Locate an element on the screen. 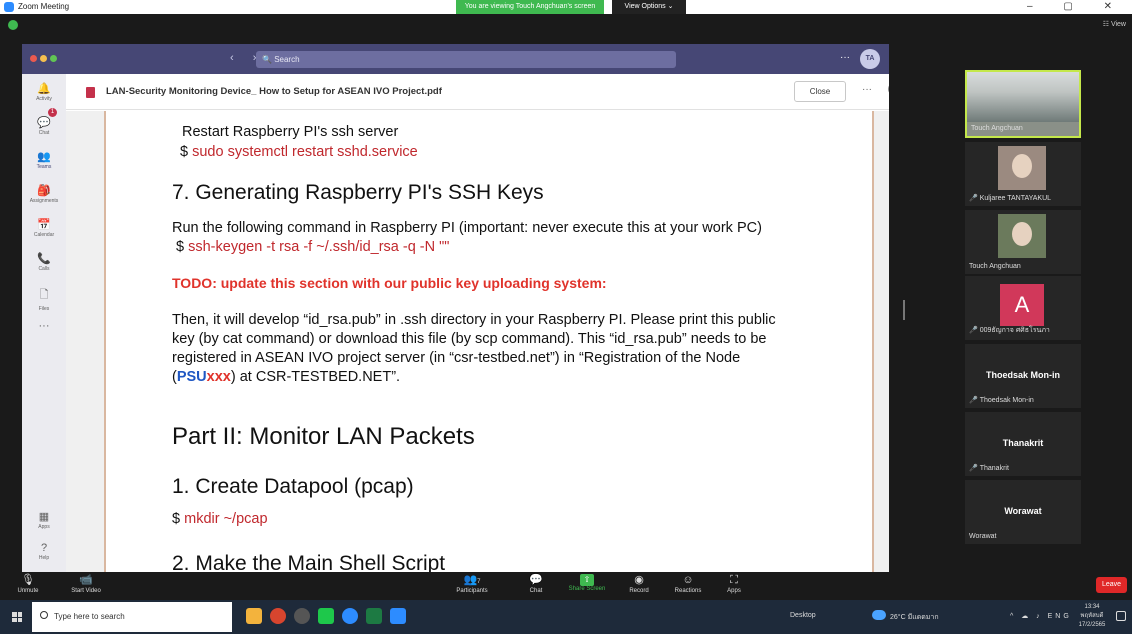 The height and width of the screenshot is (634, 1132). search-icon is located at coordinates (44, 615).